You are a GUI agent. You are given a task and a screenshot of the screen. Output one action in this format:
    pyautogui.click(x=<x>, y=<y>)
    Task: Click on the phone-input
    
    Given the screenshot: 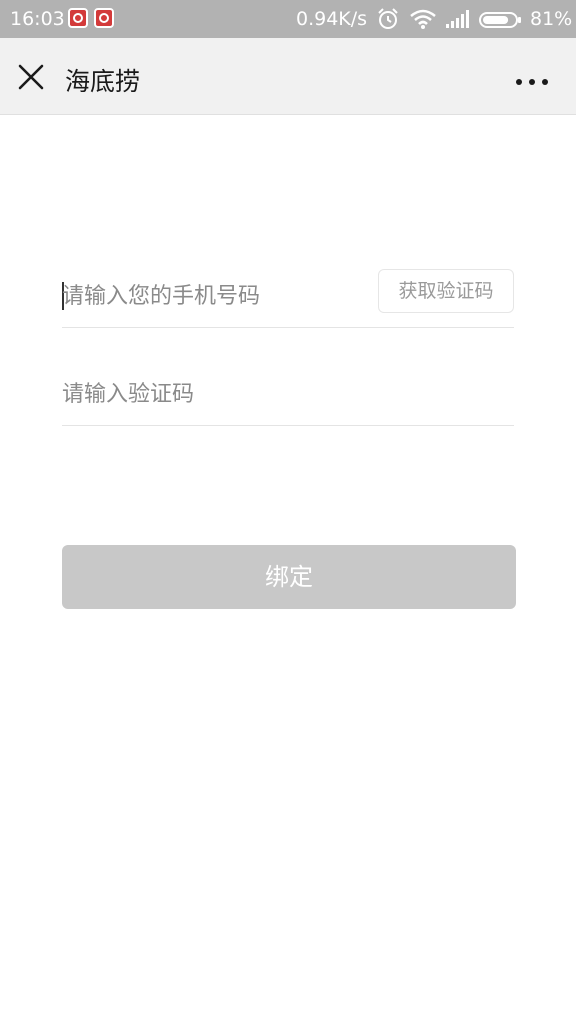 What is the action you would take?
    pyautogui.click(x=212, y=296)
    